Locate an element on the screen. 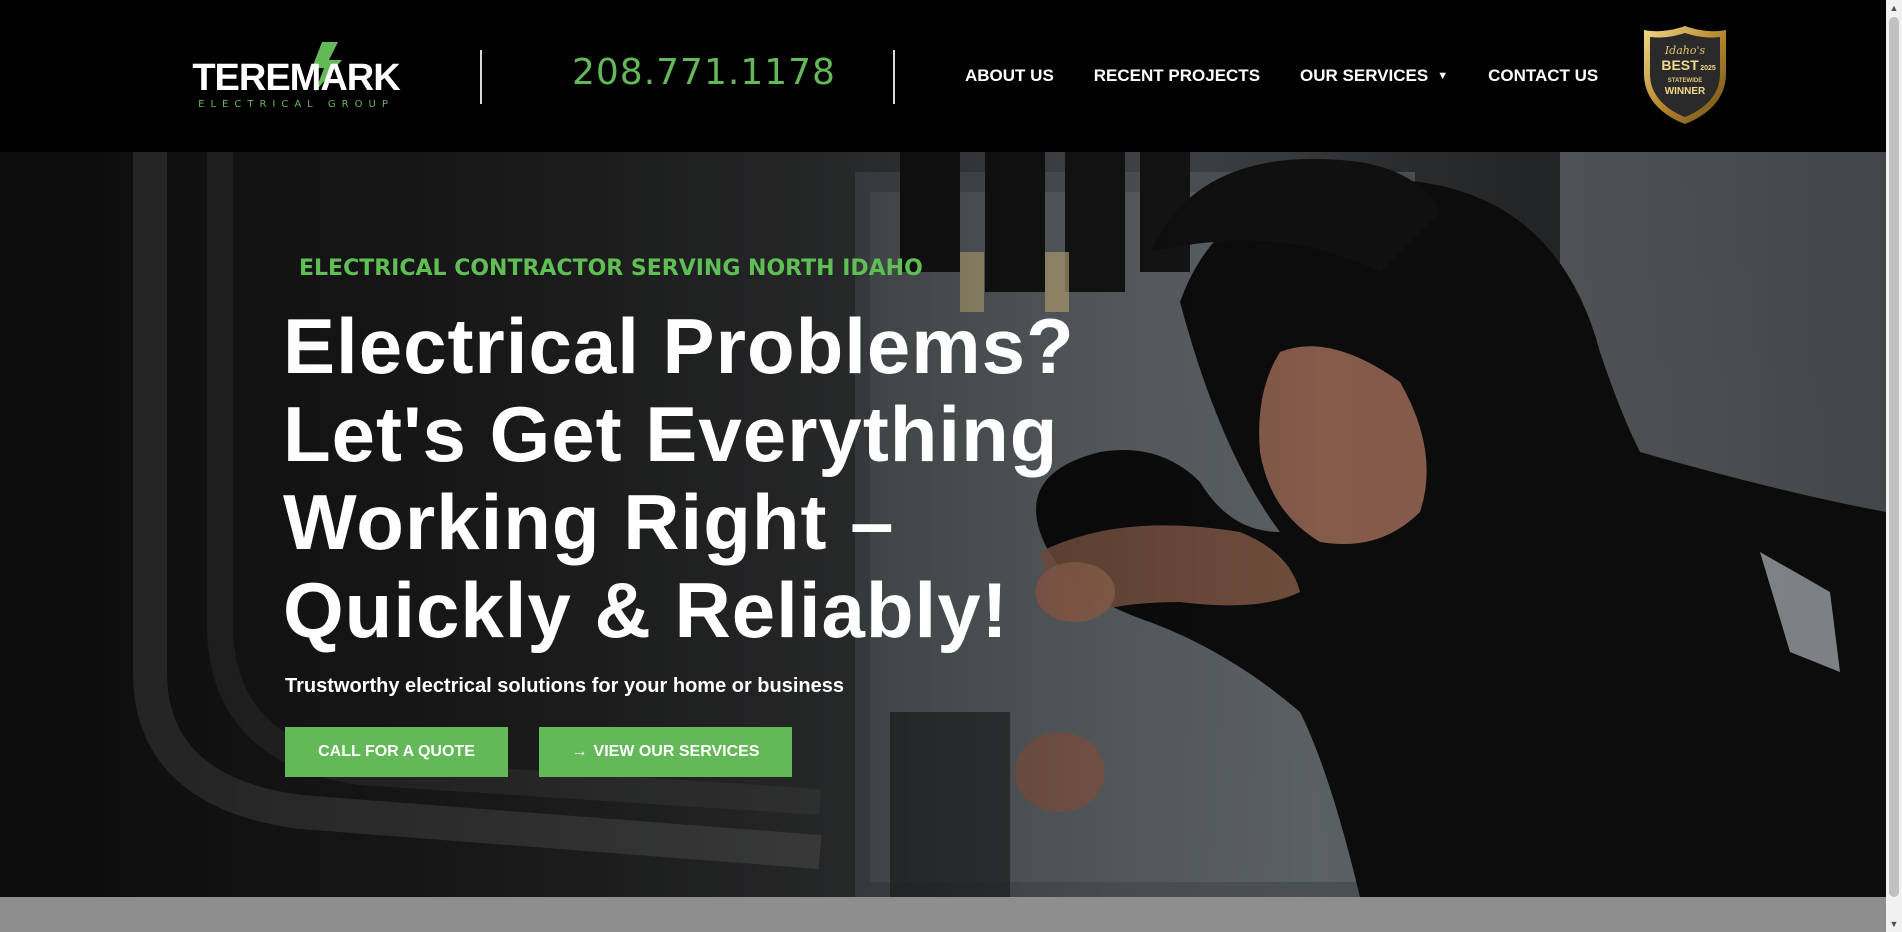  button-label: VIEW OUR SERVICES is located at coordinates (676, 751).